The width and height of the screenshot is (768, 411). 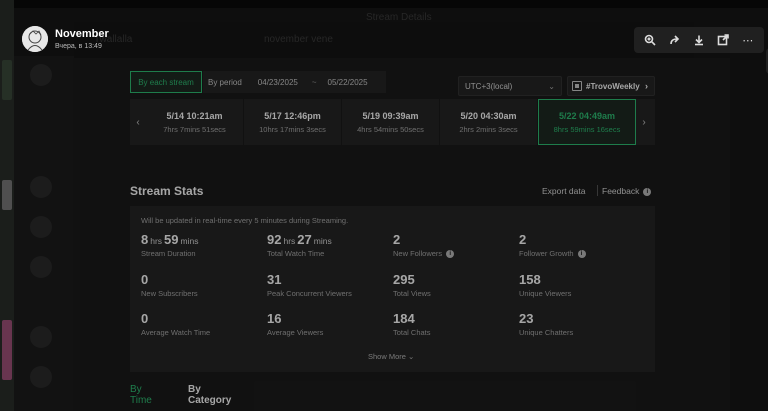 What do you see at coordinates (145, 239) in the screenshot?
I see `stat-value: 8` at bounding box center [145, 239].